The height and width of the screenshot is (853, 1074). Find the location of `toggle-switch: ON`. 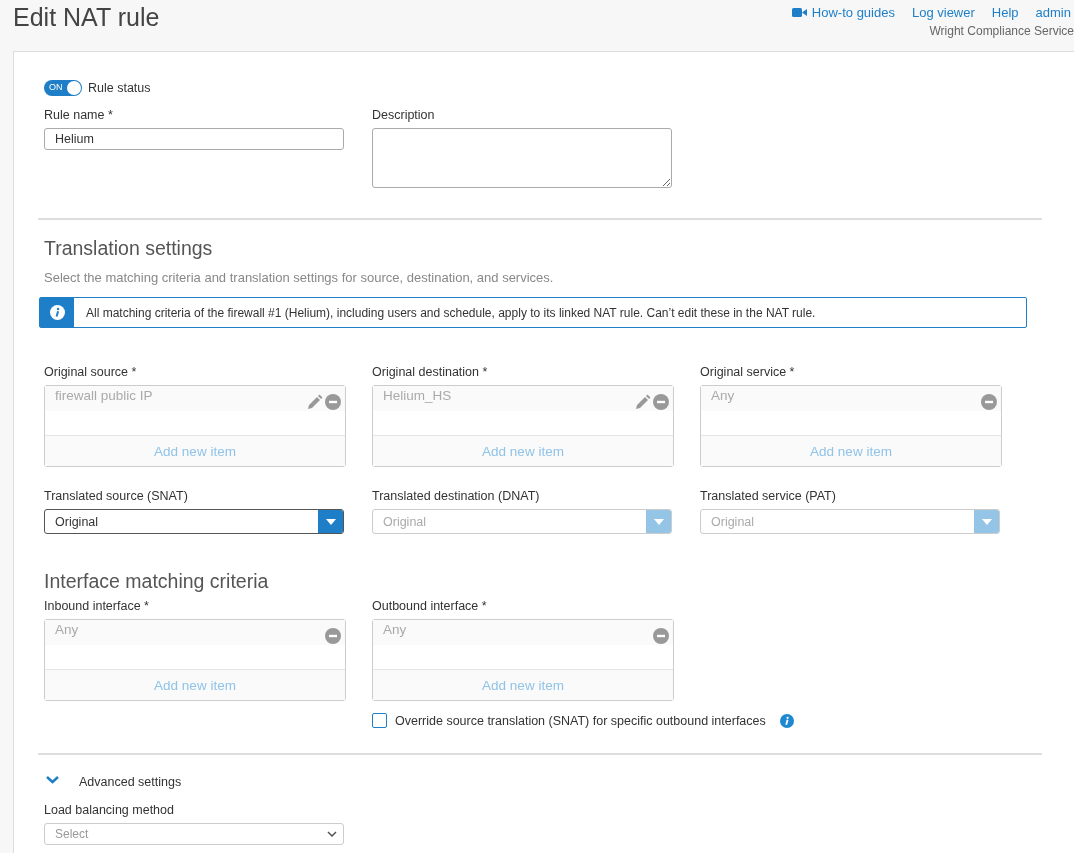

toggle-switch: ON is located at coordinates (63, 88).